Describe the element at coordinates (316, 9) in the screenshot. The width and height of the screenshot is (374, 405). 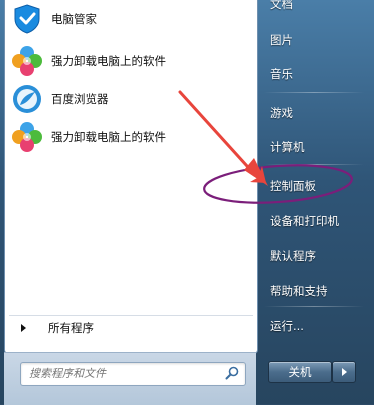
I see `right-item-documents: 文档` at that location.